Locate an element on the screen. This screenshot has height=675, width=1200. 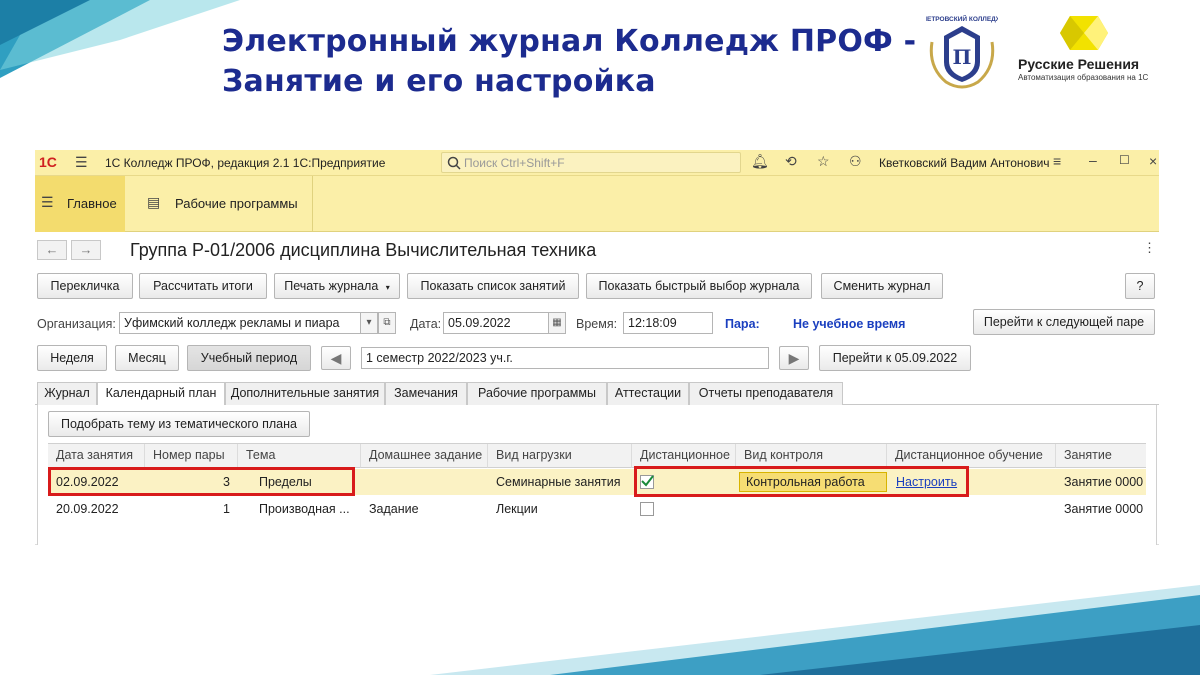
current-user: Кветковский Вадим Антонович is located at coordinates (964, 163).